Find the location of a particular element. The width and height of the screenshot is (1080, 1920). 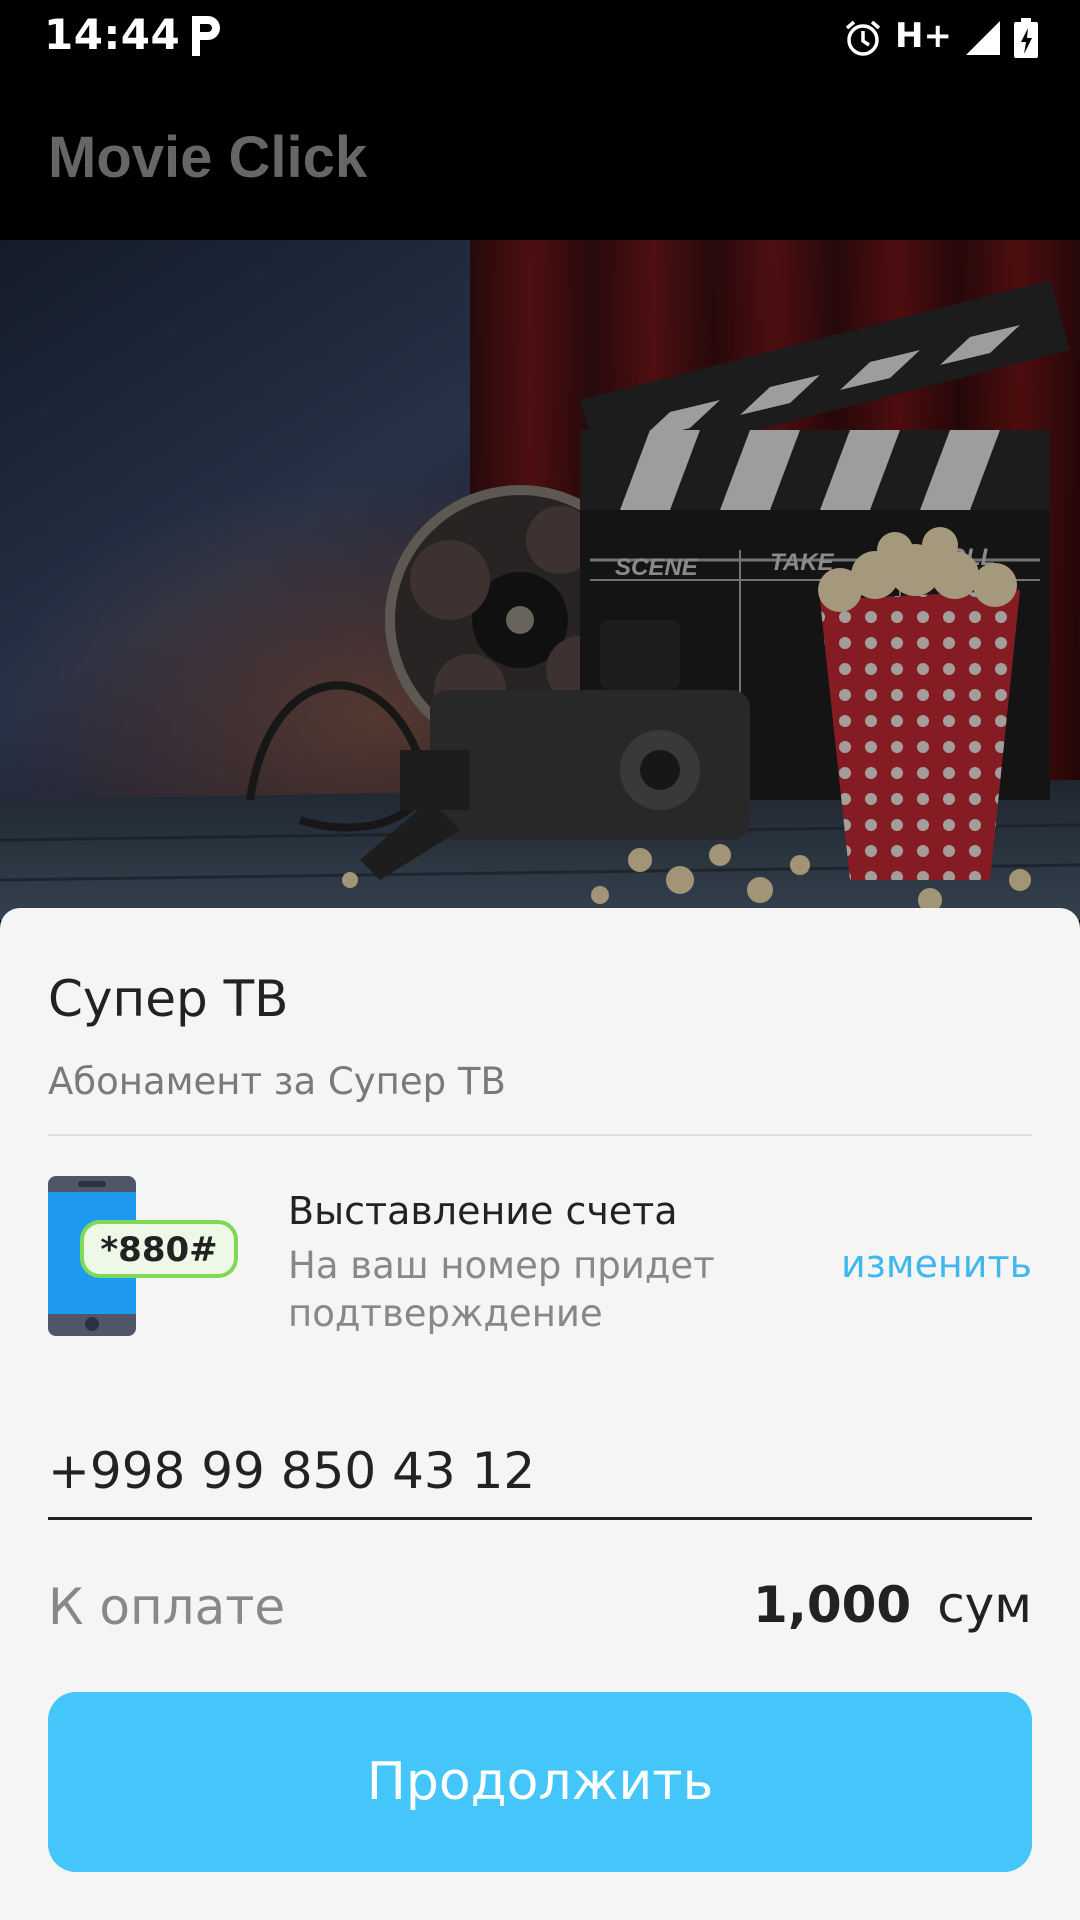

change-billing-link: изменить is located at coordinates (936, 1264).